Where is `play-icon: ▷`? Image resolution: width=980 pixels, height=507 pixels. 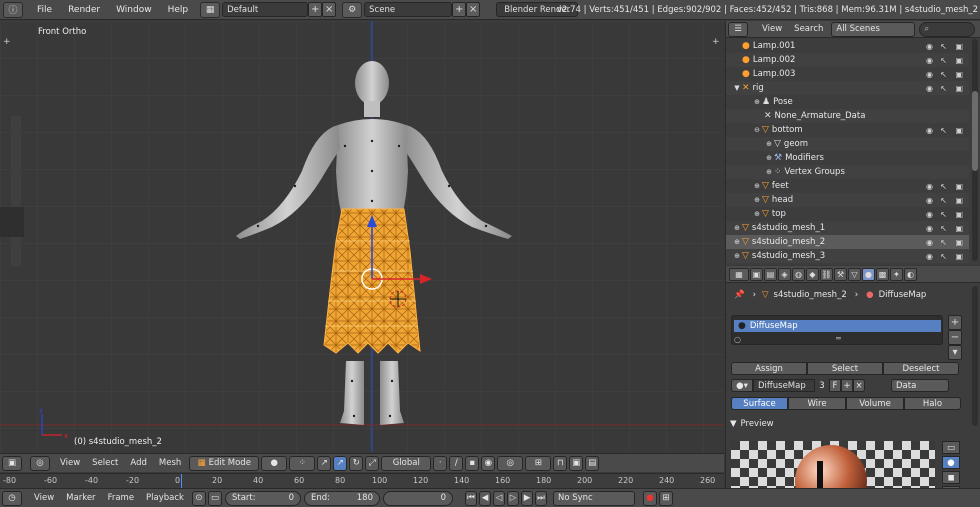 play-icon: ▷ is located at coordinates (512, 498).